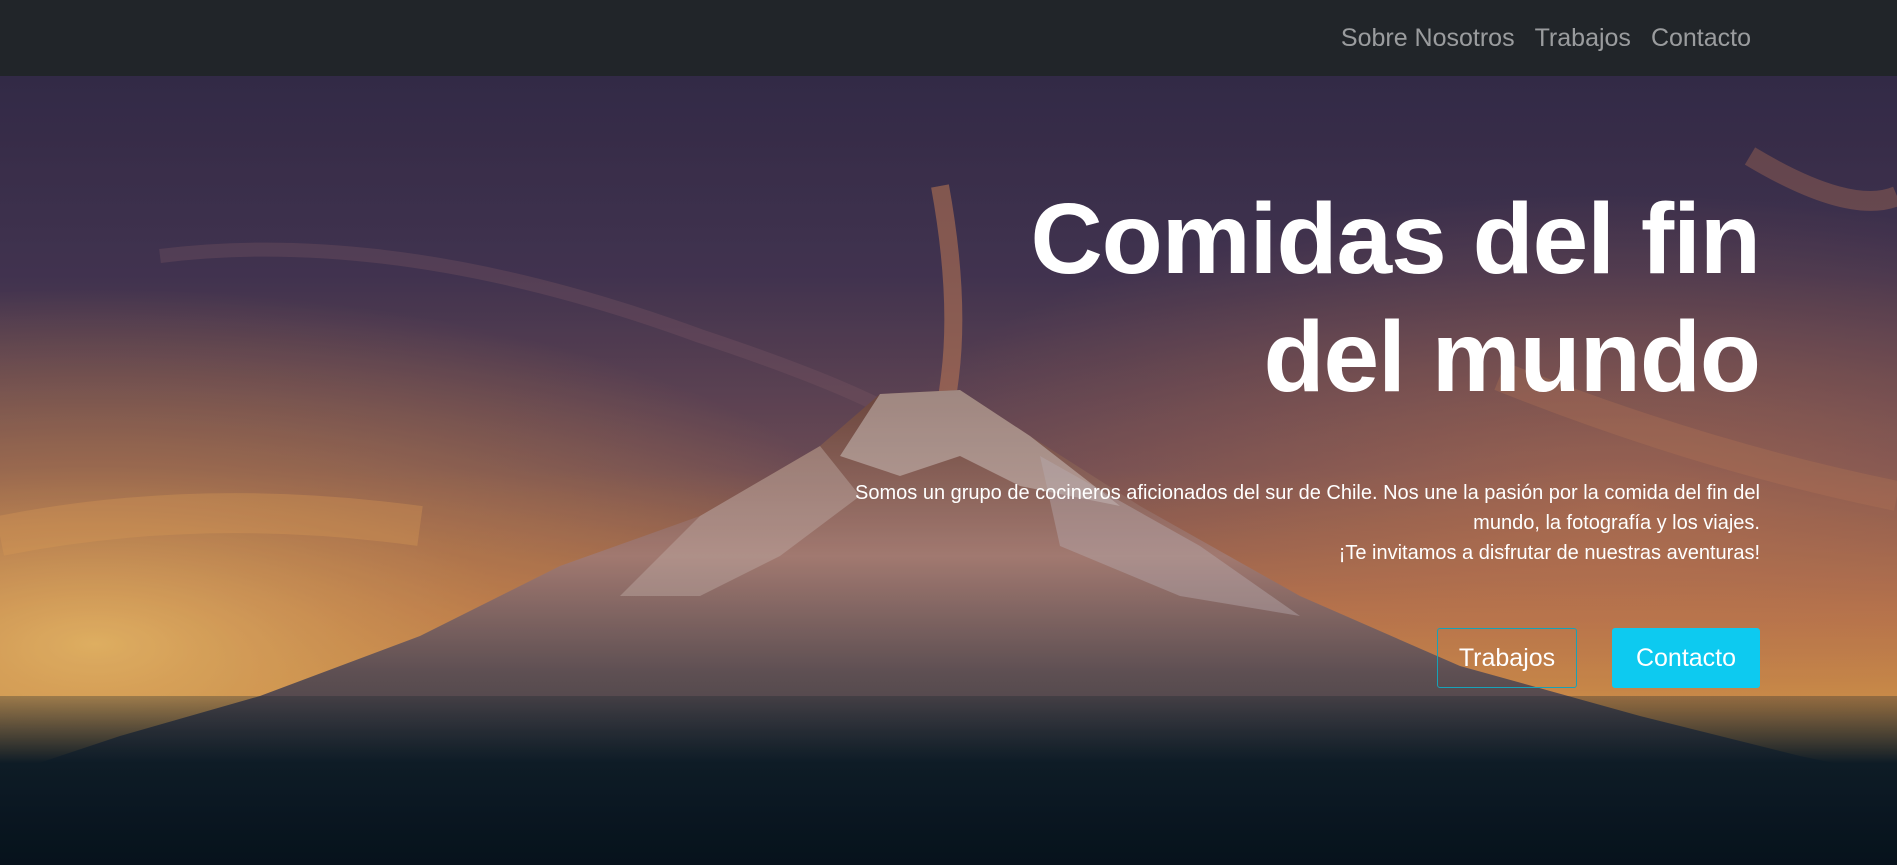 The width and height of the screenshot is (1897, 865). What do you see at coordinates (1428, 38) in the screenshot?
I see `nav-link-sobre-nosotros: Sobre Nosotros` at bounding box center [1428, 38].